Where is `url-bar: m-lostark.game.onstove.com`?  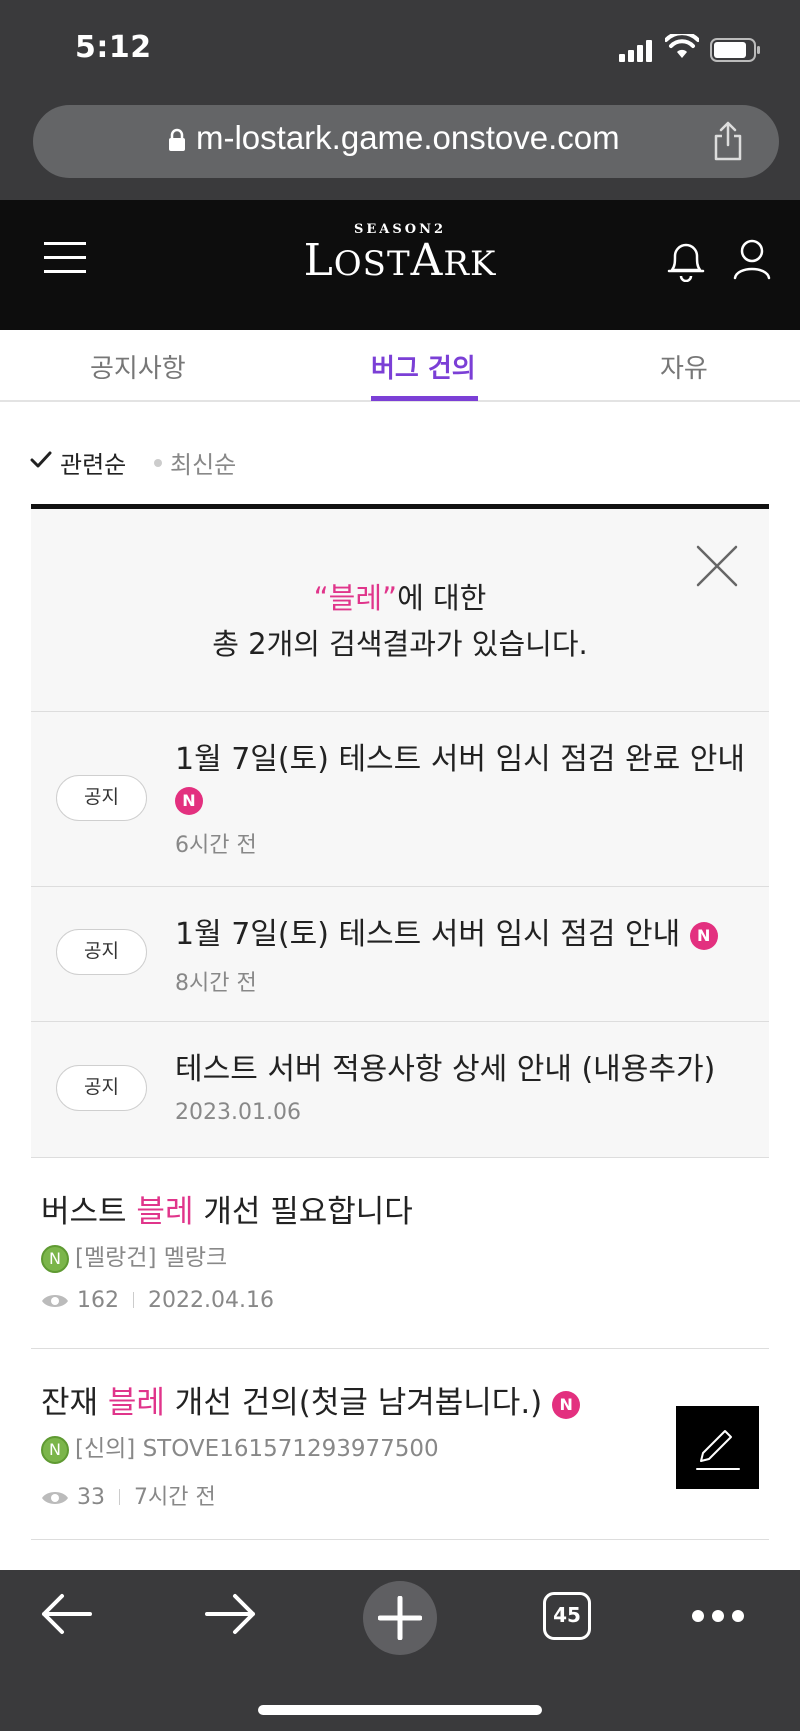
url-bar: m-lostark.game.onstove.com is located at coordinates (406, 141).